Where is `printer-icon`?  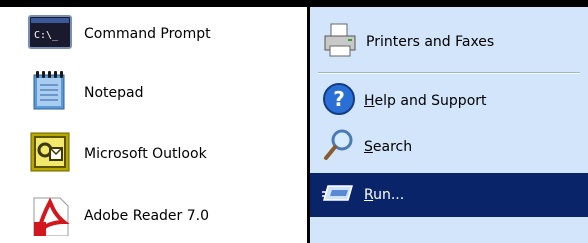 printer-icon is located at coordinates (340, 42).